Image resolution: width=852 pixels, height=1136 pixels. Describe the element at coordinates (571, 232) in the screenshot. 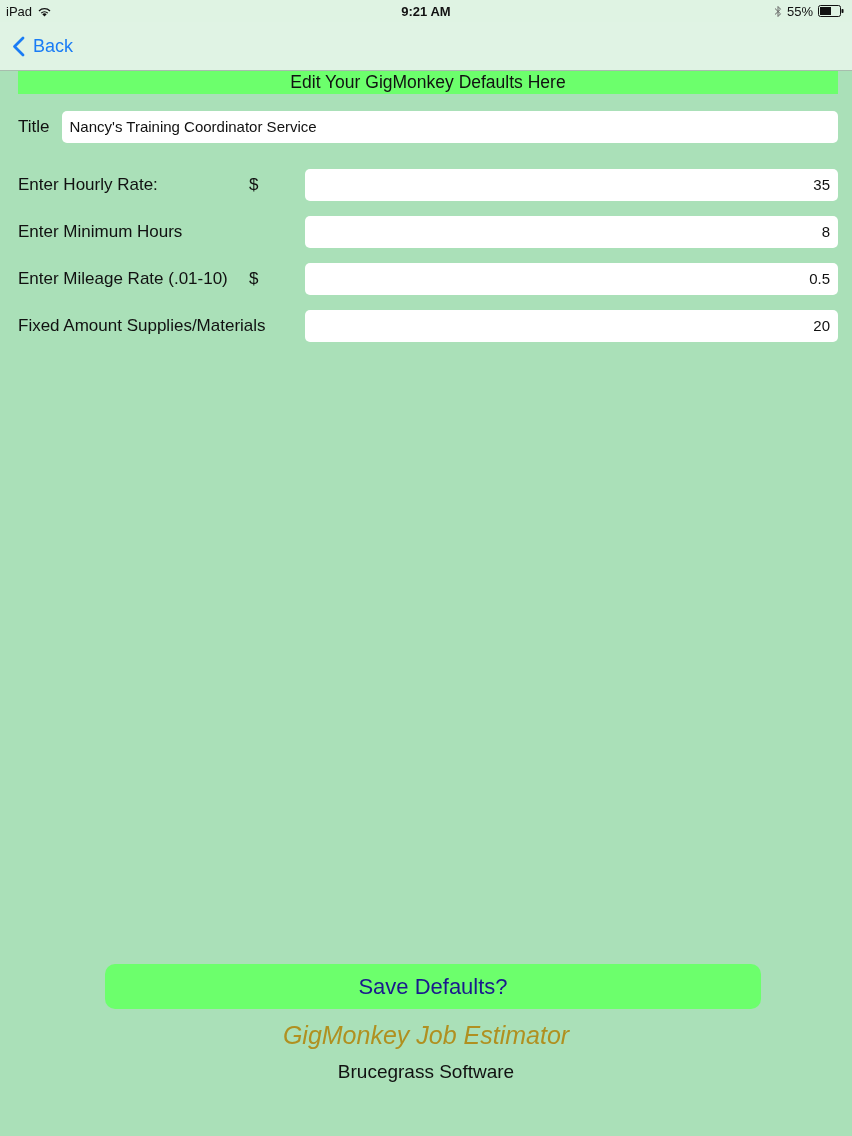

I see `number-field: 8` at that location.